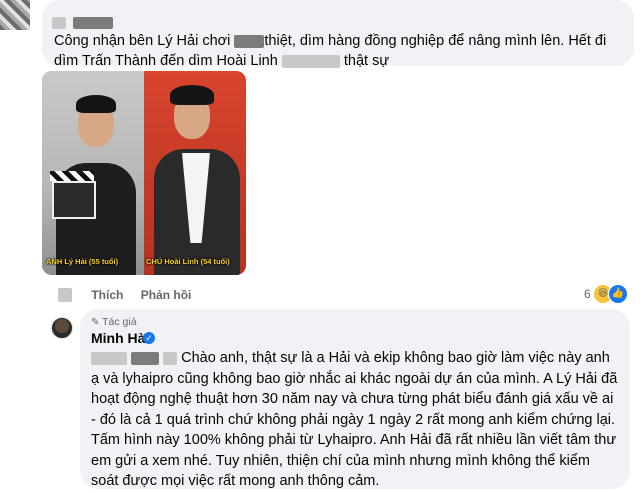 The height and width of the screenshot is (492, 640). What do you see at coordinates (82, 261) in the screenshot?
I see `image-caption-left: ANH Lý Hải (55 tuổi)` at bounding box center [82, 261].